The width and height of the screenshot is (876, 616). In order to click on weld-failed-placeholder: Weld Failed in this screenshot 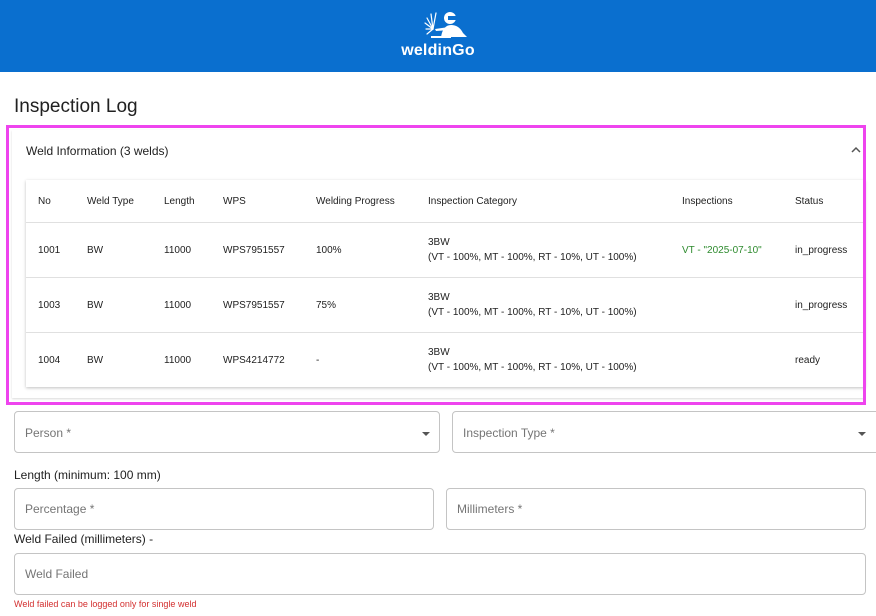, I will do `click(57, 574)`.